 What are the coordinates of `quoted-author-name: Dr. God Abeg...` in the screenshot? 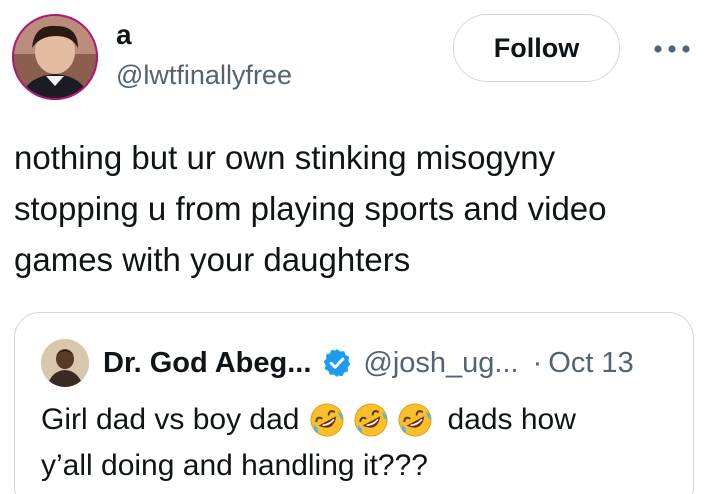 It's located at (207, 363).